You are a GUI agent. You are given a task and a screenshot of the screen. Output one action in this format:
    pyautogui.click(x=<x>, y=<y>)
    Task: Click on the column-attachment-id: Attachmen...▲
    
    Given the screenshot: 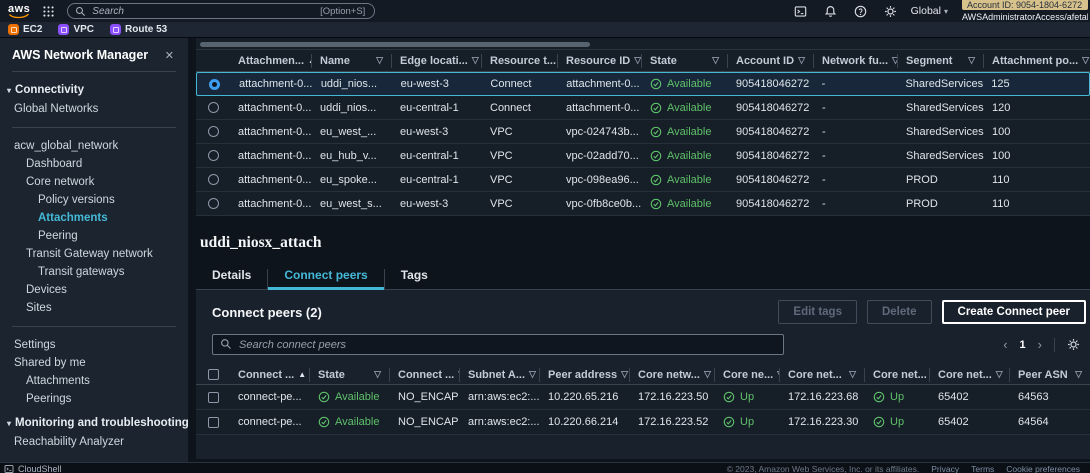 What is the action you would take?
    pyautogui.click(x=271, y=60)
    